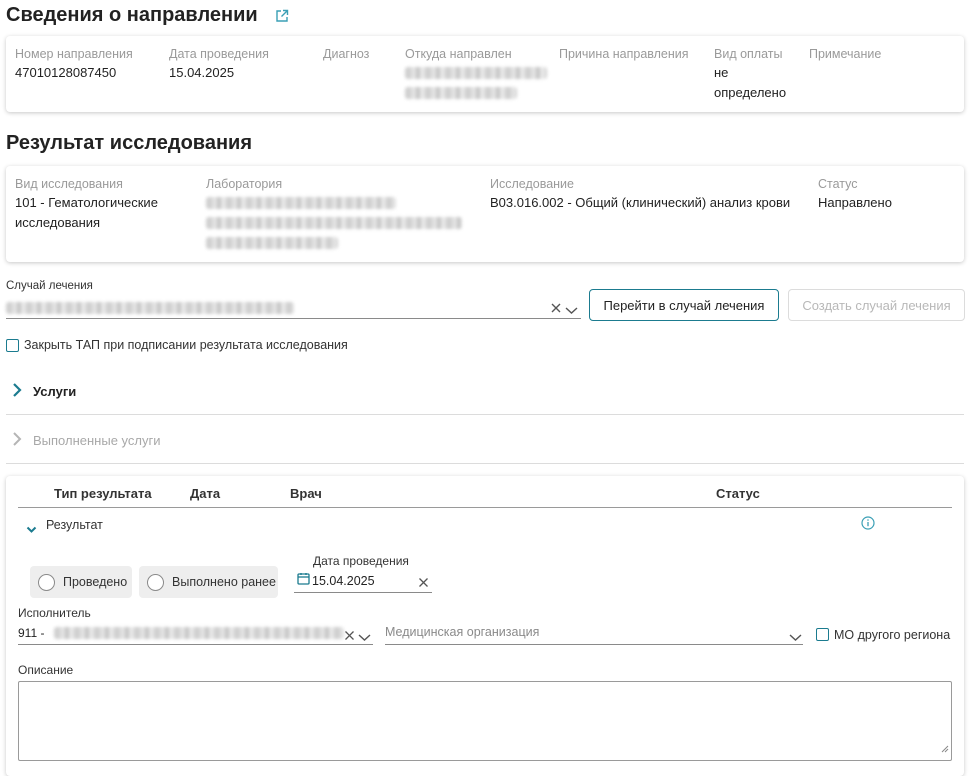  What do you see at coordinates (150, 308) in the screenshot?
I see `case-select-redacted-value` at bounding box center [150, 308].